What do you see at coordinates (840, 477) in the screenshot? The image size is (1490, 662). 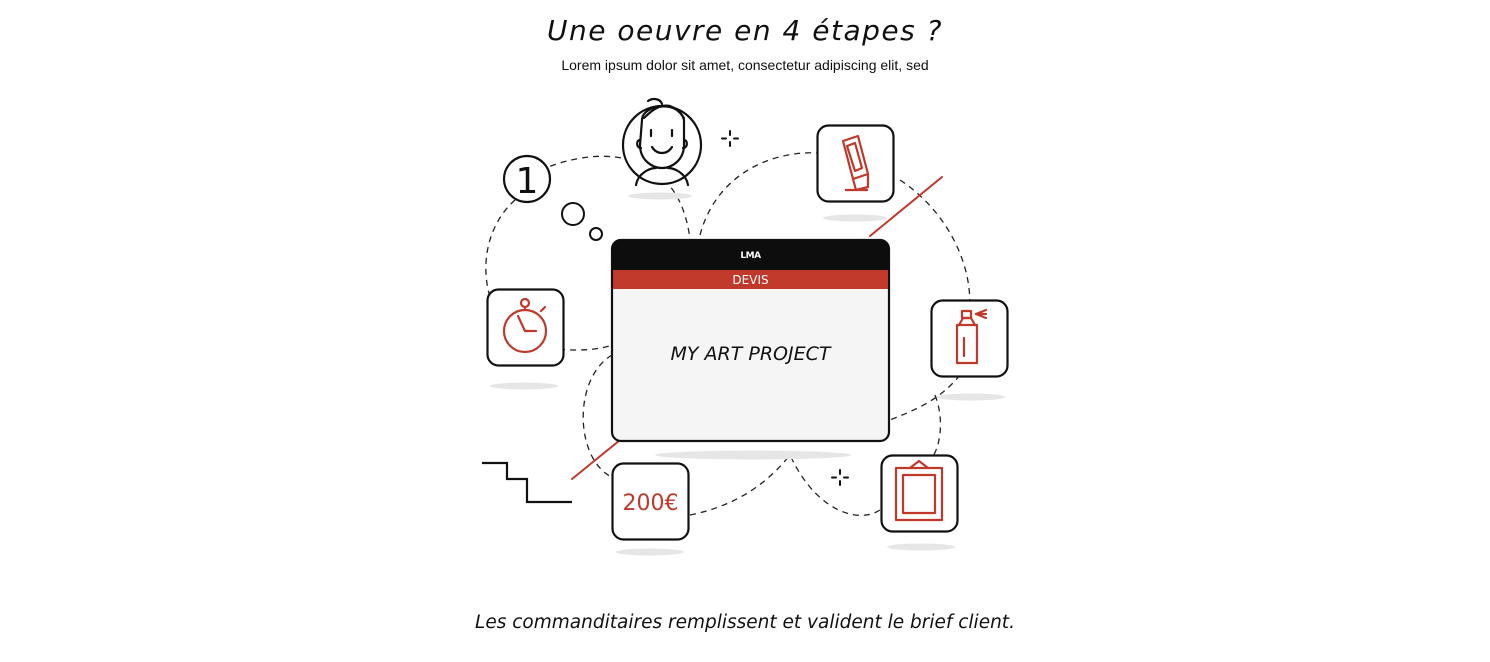 I see `sparkle-icon-bottom` at bounding box center [840, 477].